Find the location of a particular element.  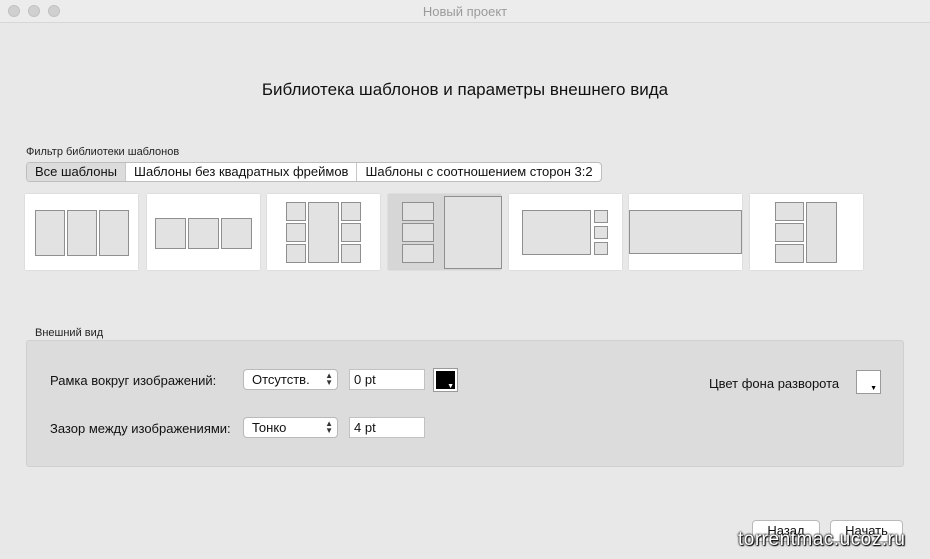

tab-all-templates: Все шаблоны is located at coordinates (77, 172).